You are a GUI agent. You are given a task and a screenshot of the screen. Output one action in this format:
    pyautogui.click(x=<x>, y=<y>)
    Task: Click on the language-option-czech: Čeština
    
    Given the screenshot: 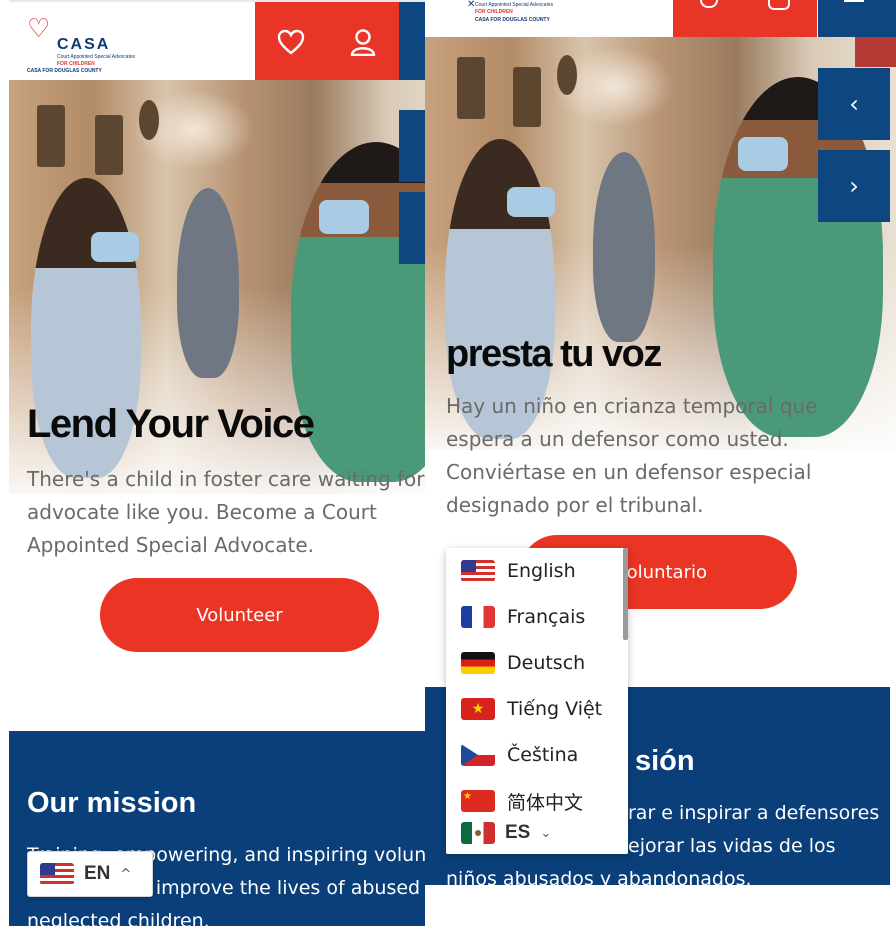 What is the action you would take?
    pyautogui.click(x=519, y=755)
    